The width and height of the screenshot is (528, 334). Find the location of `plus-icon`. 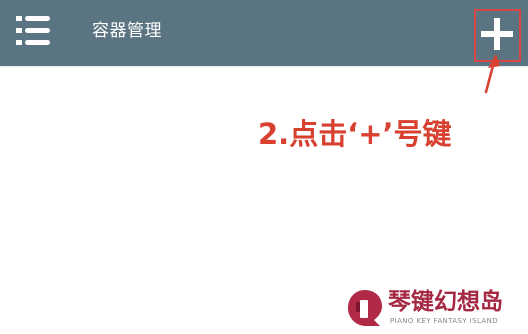

plus-icon is located at coordinates (497, 34).